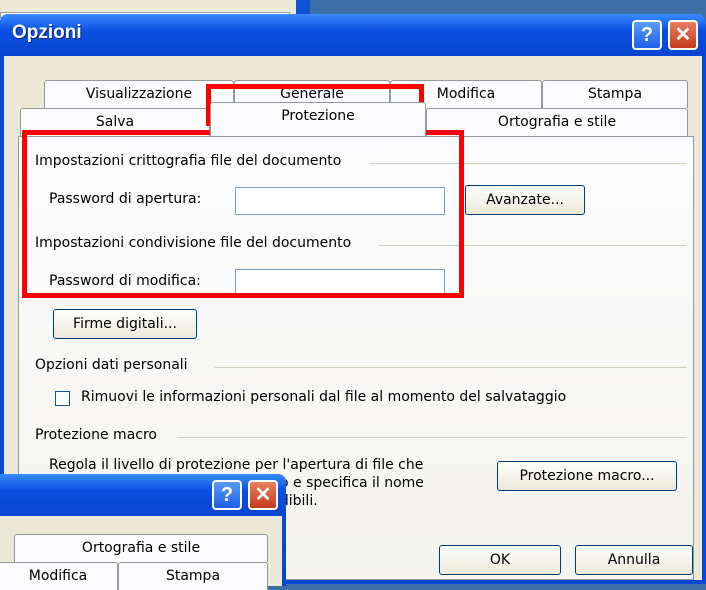 The image size is (706, 590). I want to click on tab-protezione: Protezione, so click(318, 119).